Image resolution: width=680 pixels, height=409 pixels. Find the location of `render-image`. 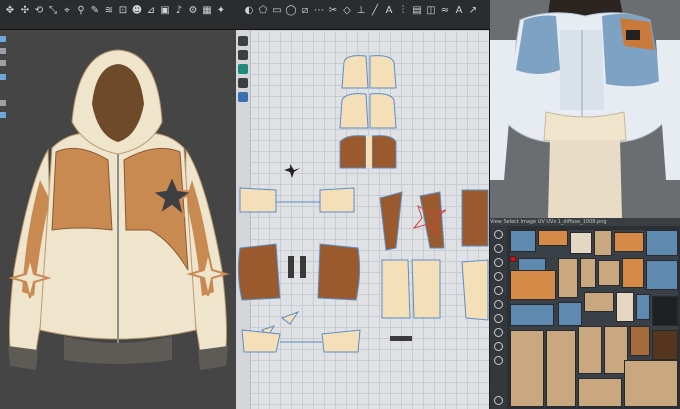

render-image is located at coordinates (585, 109).